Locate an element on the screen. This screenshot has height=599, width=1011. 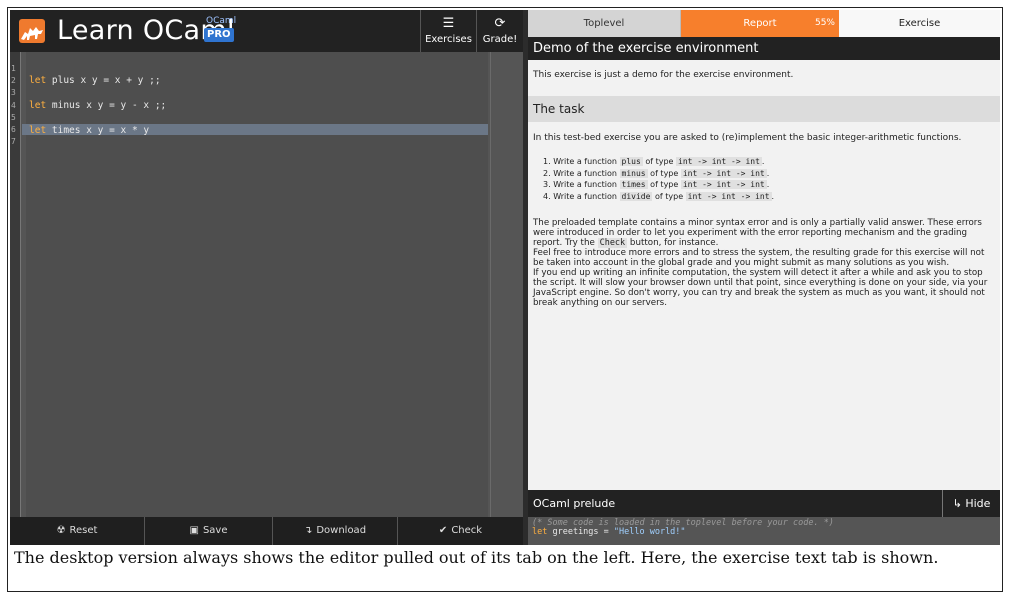
save-button: ▣ Save is located at coordinates (209, 531).